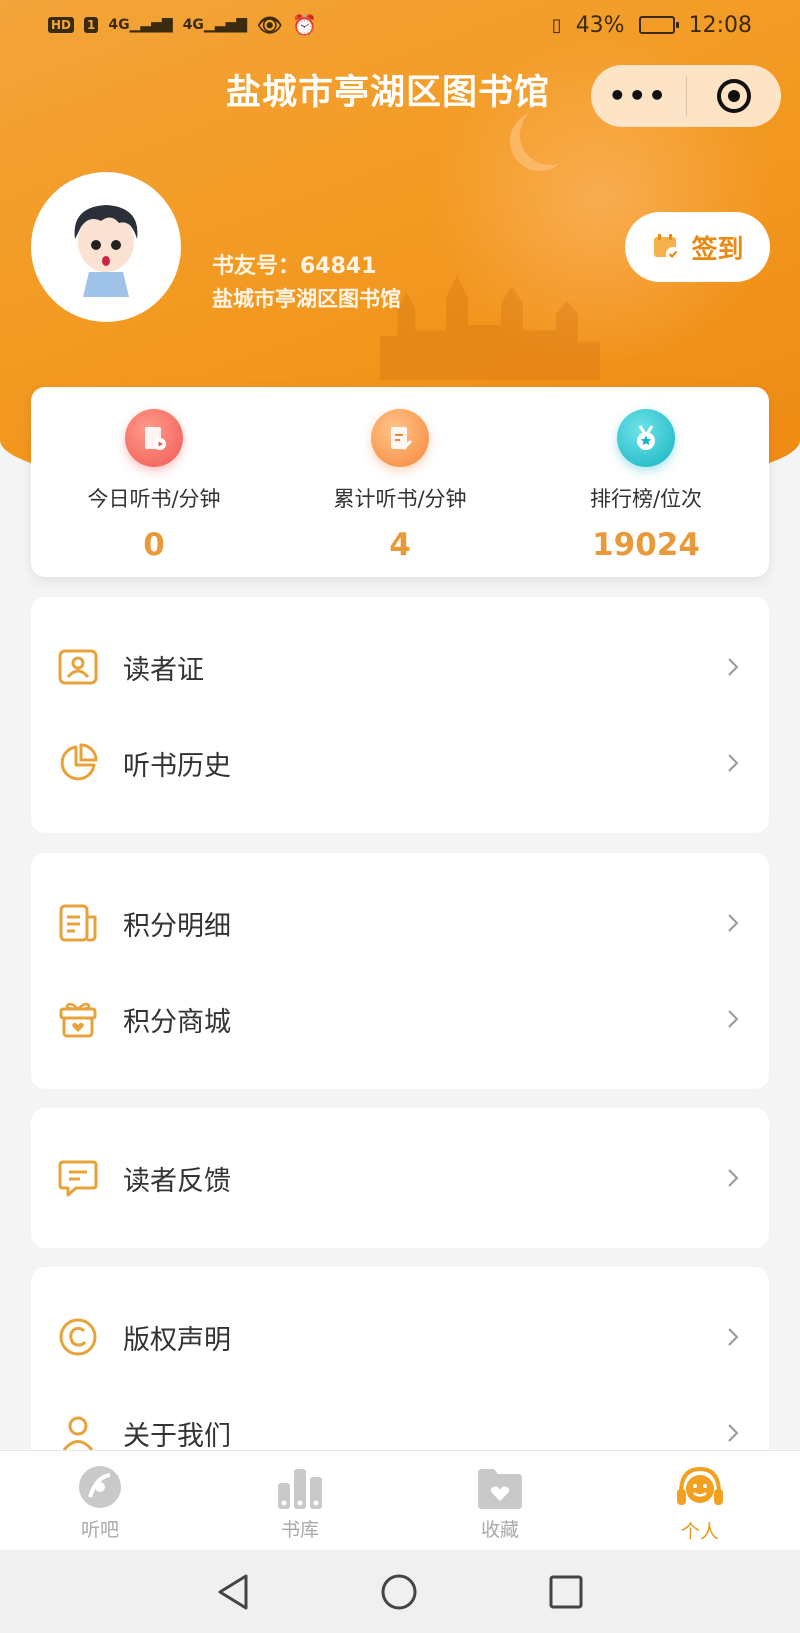 The height and width of the screenshot is (1633, 800). I want to click on pie-chart-icon, so click(78, 763).